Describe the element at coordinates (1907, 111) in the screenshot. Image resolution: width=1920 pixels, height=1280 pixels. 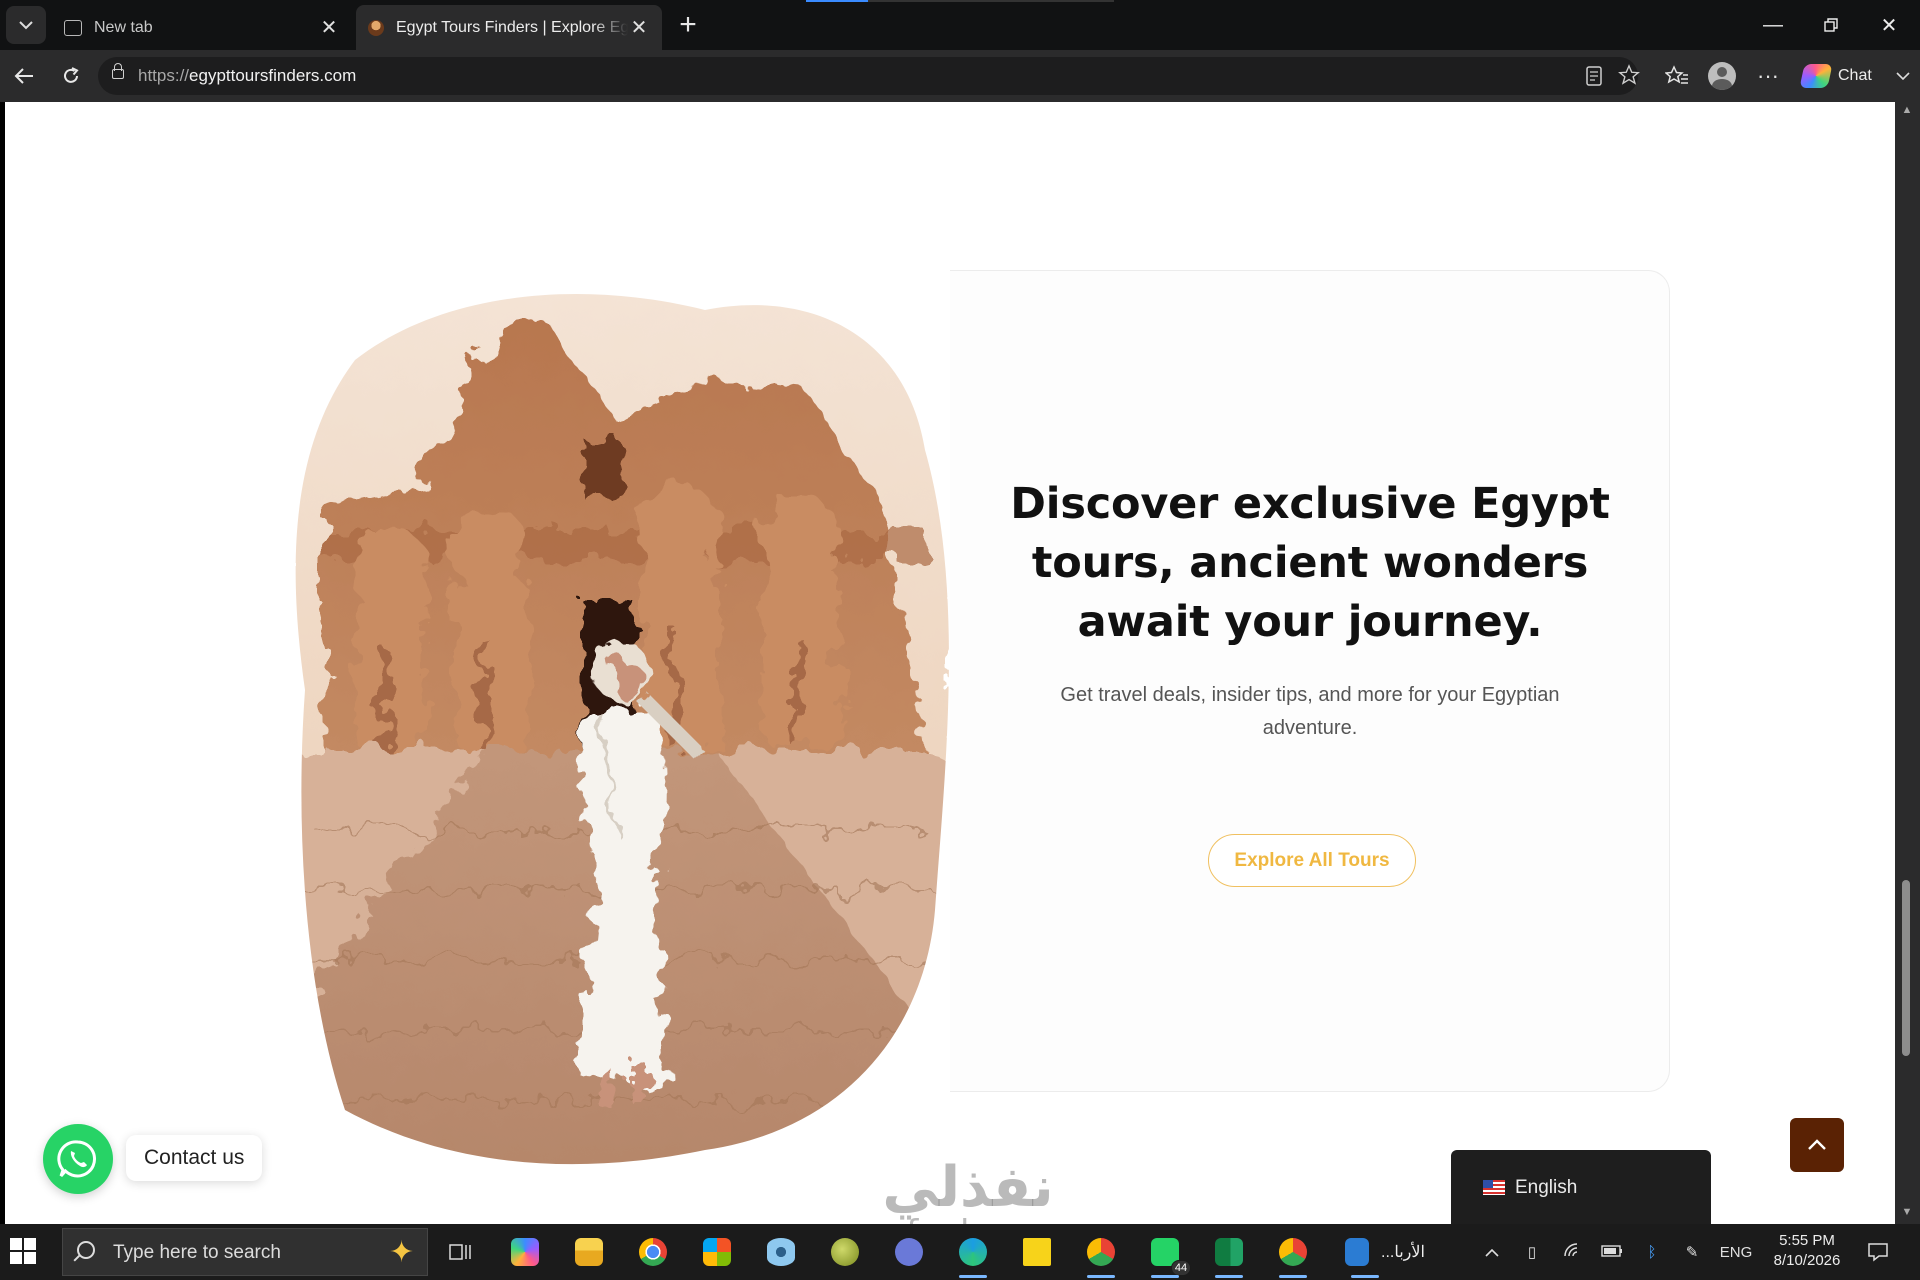
I see `scroll-up-arrow-icon: ▲` at that location.